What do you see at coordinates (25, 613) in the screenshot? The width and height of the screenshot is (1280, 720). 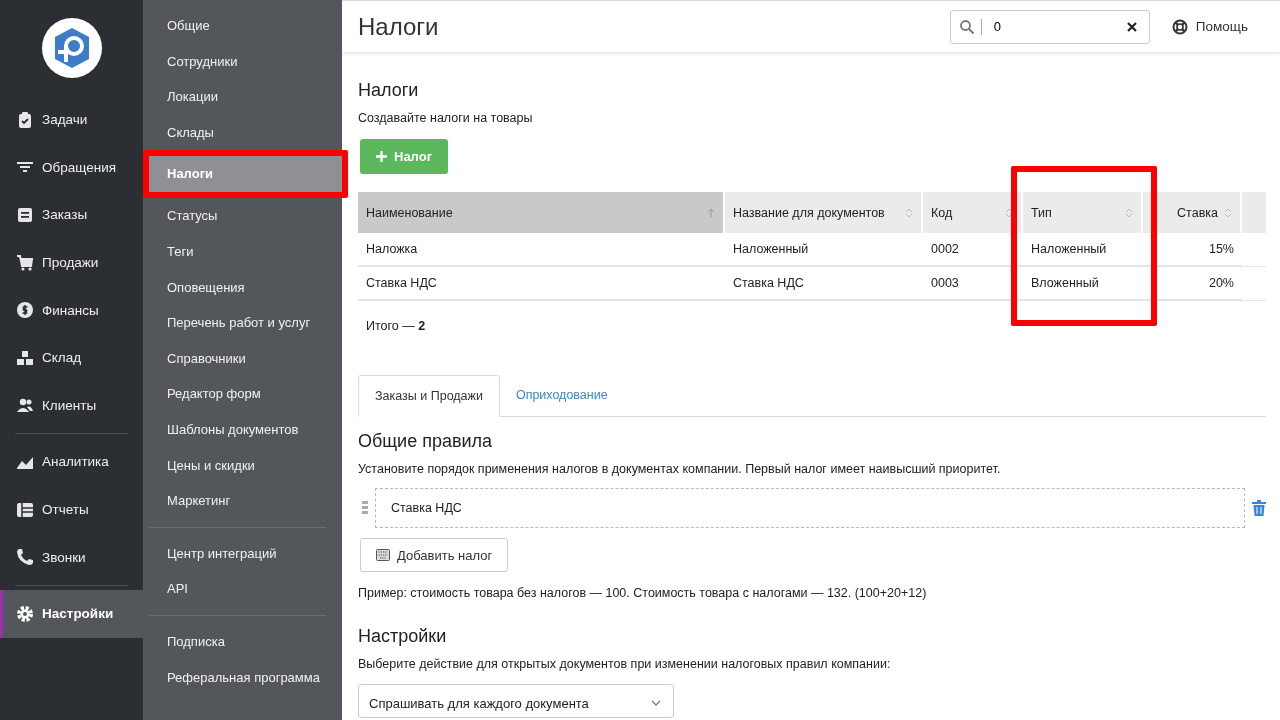 I see `settings-icon` at bounding box center [25, 613].